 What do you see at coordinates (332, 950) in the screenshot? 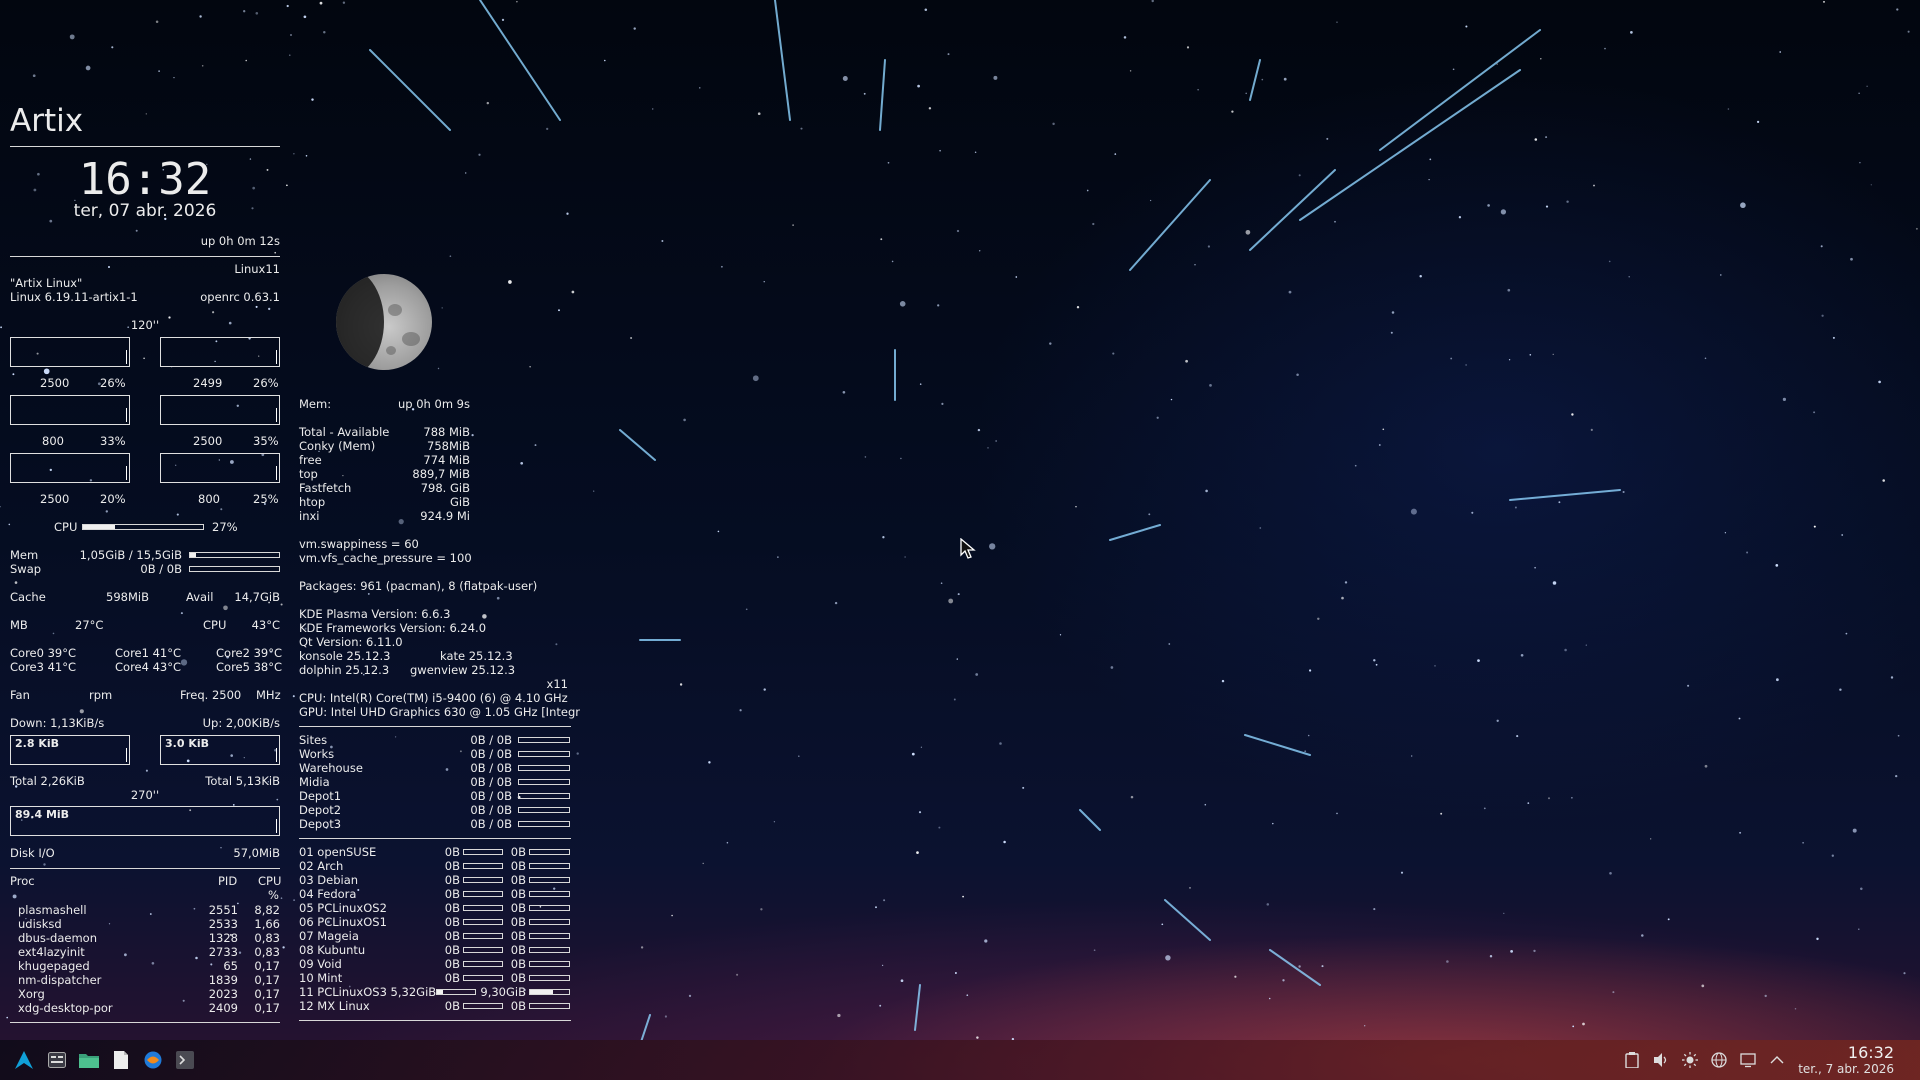
I see `system-name: 08 Kubuntu` at bounding box center [332, 950].